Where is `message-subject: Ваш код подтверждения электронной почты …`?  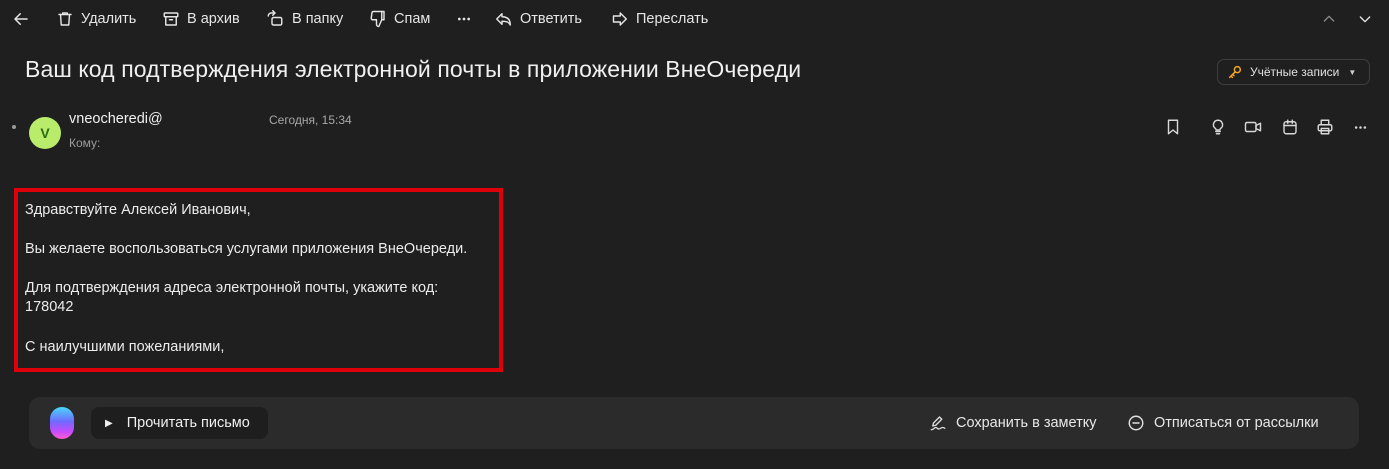 message-subject: Ваш код подтверждения электронной почты … is located at coordinates (413, 69).